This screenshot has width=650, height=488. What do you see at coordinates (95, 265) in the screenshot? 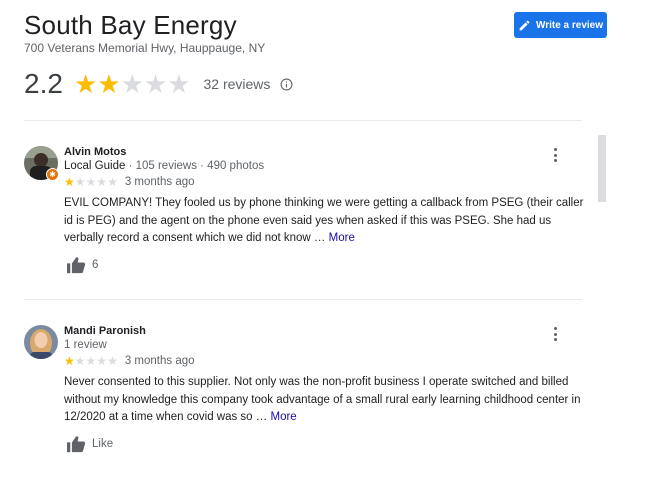
I see `like-count: 6` at bounding box center [95, 265].